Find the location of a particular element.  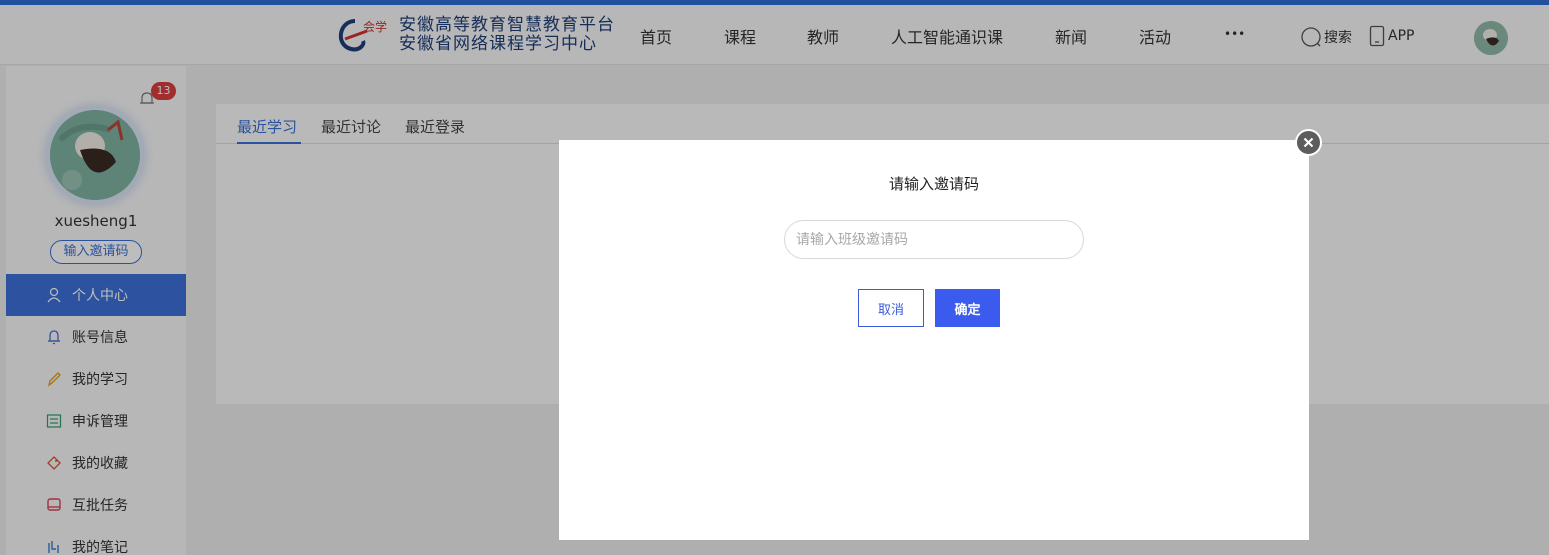

close-dialog-button is located at coordinates (1308, 142).